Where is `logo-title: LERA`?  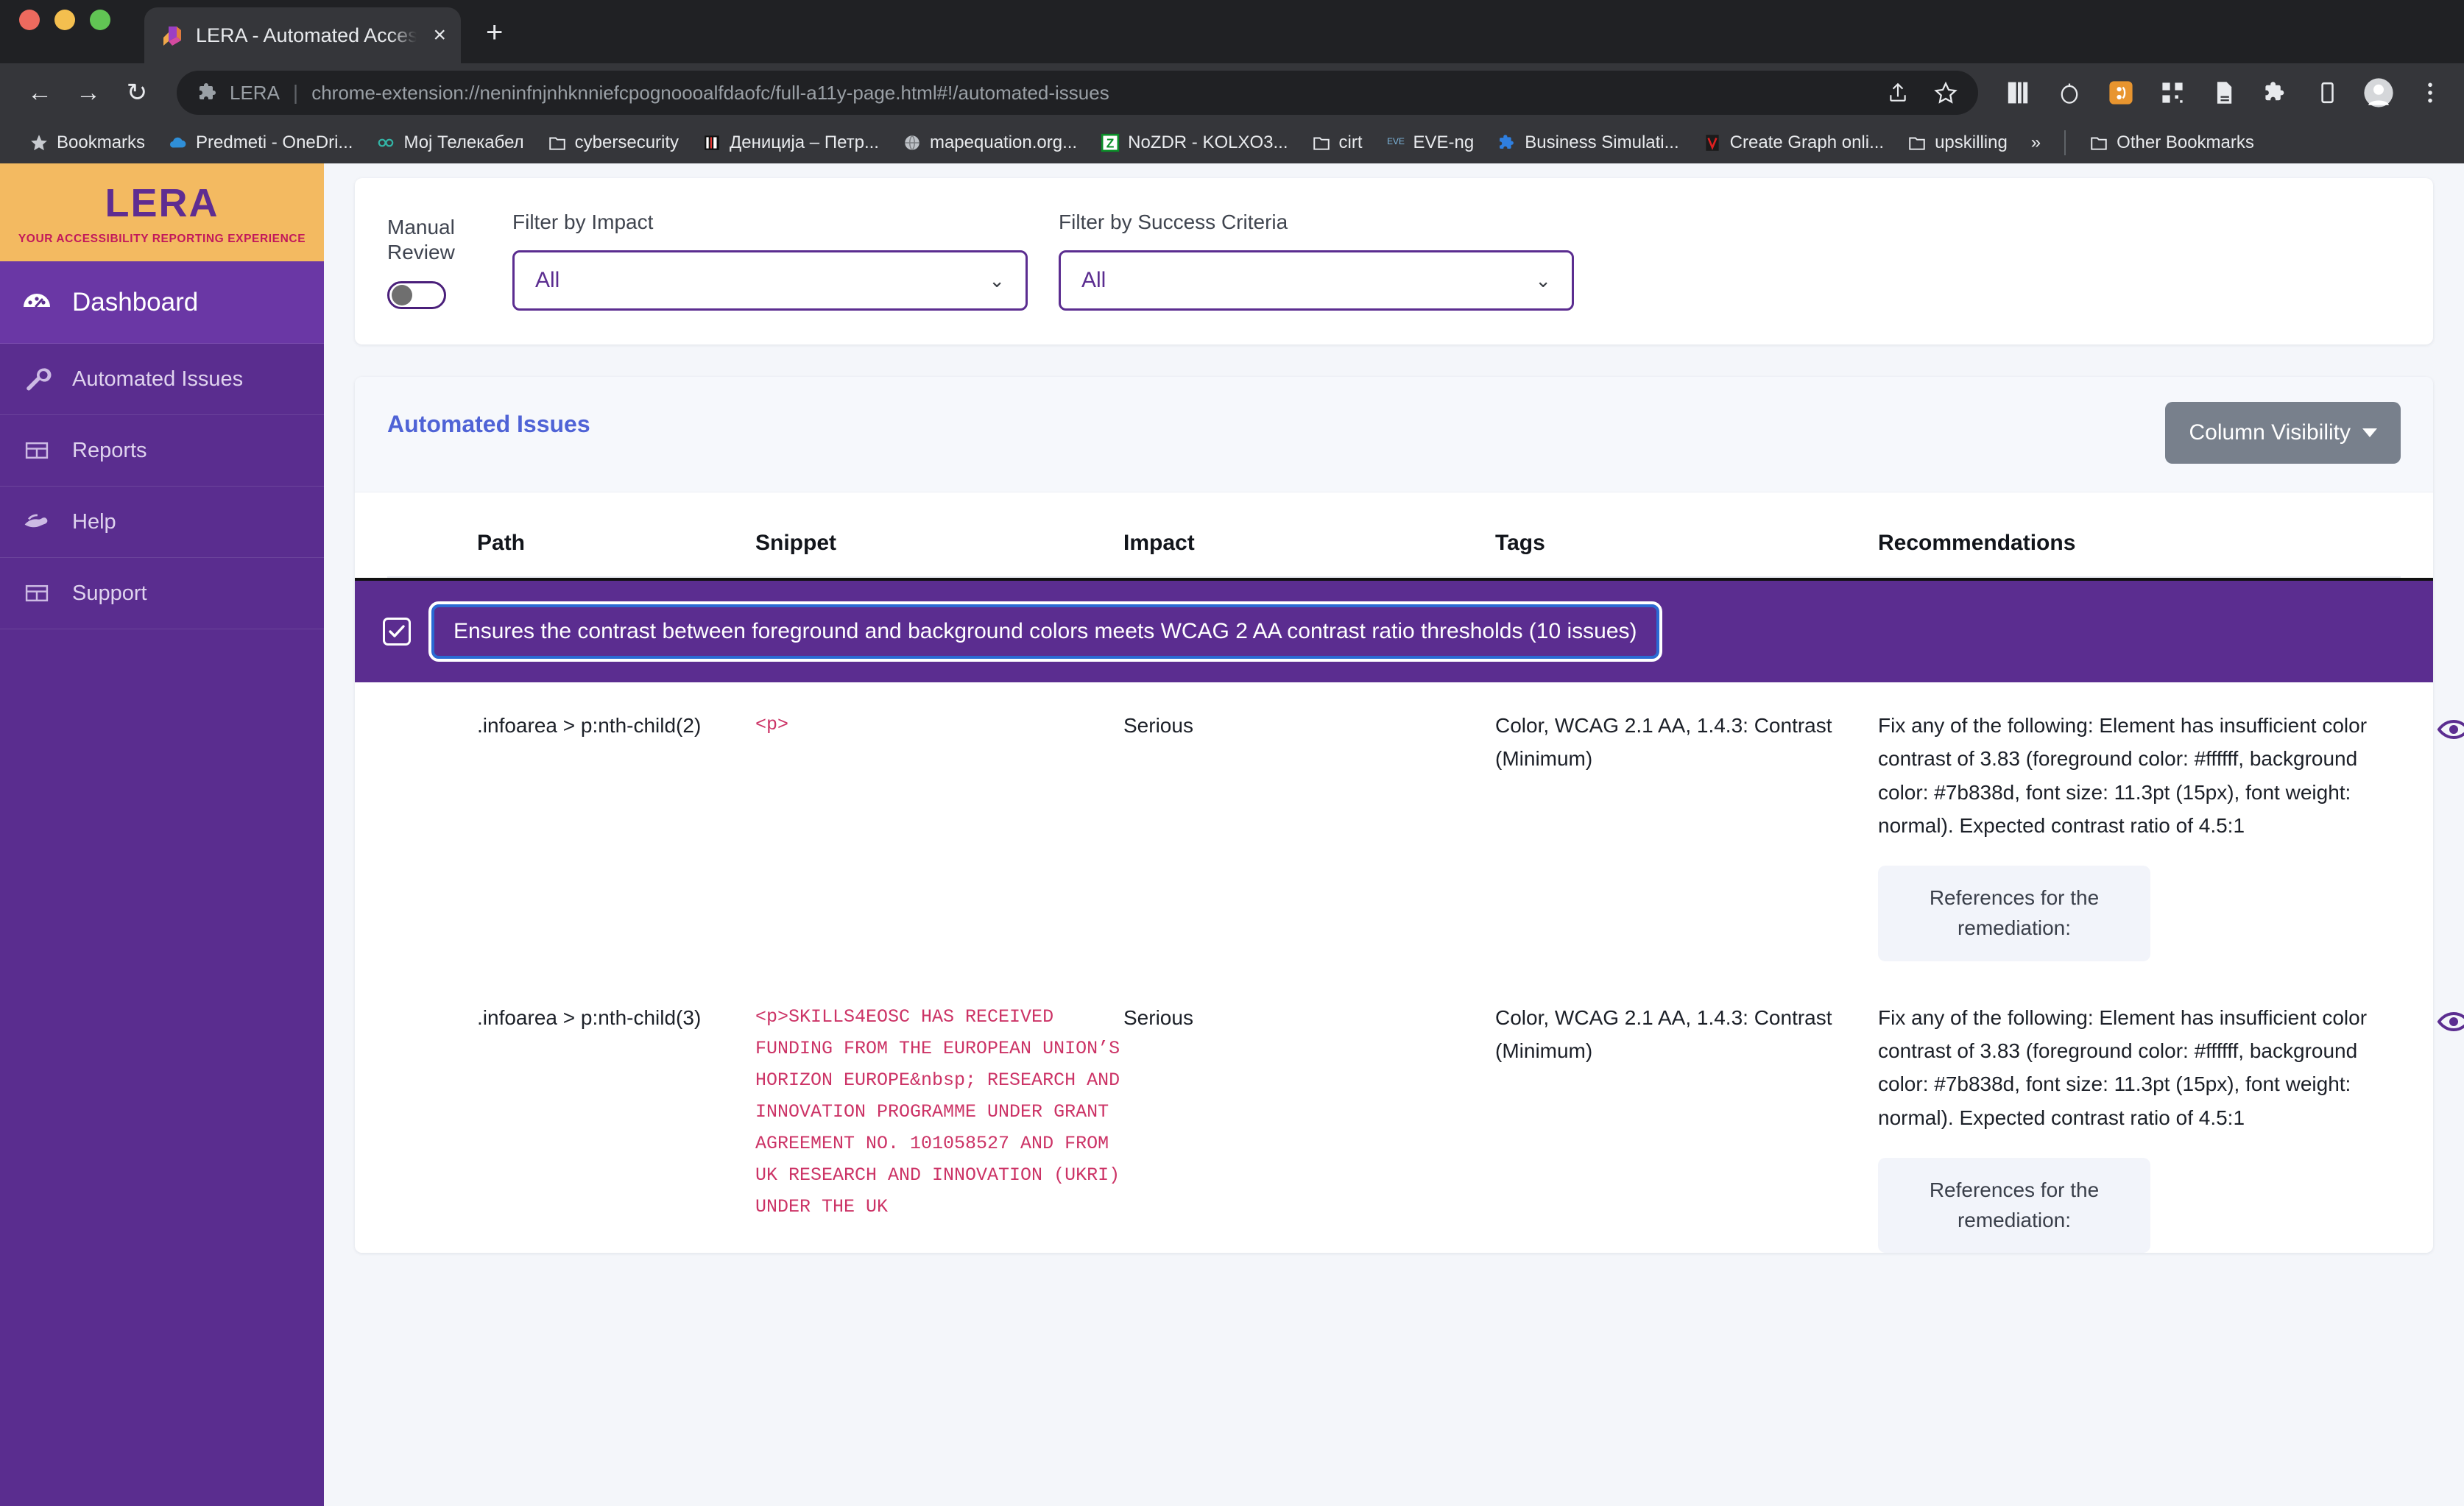
logo-title: LERA is located at coordinates (162, 203).